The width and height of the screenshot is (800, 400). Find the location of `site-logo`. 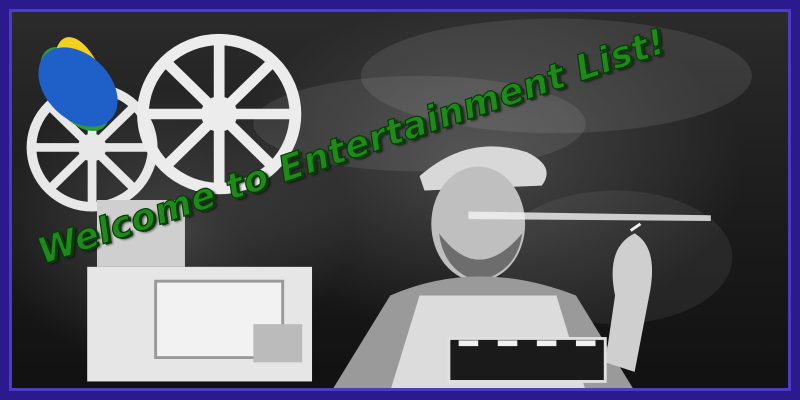

site-logo is located at coordinates (73, 84).